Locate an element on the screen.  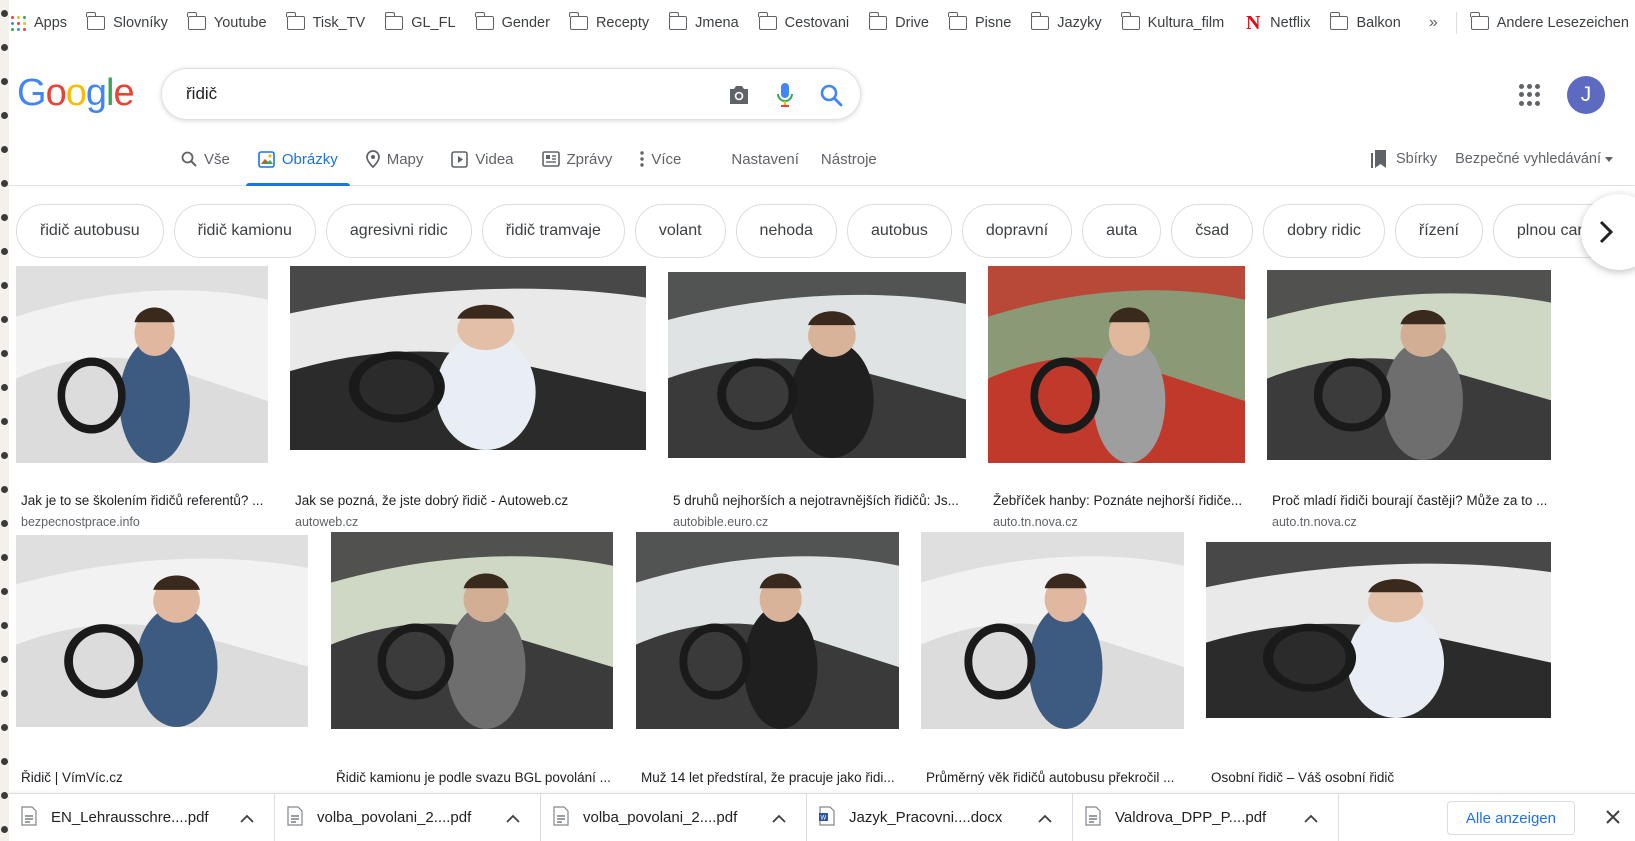
bookmark-pisne: Pisne is located at coordinates (980, 23).